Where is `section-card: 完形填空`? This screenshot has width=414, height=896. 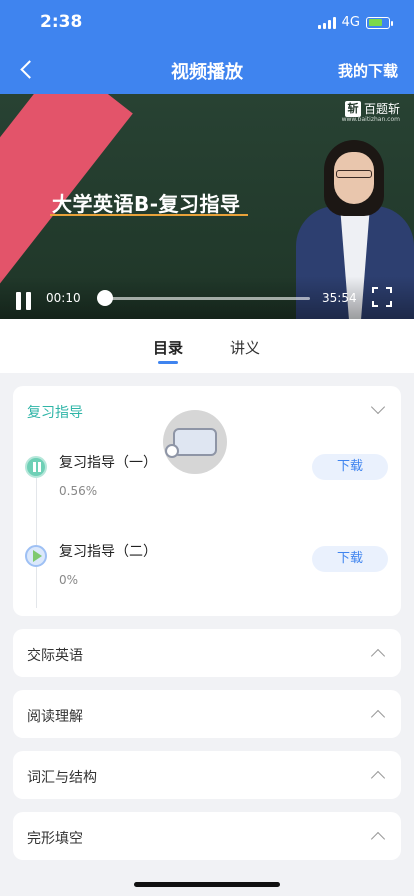 section-card: 完形填空 is located at coordinates (207, 836).